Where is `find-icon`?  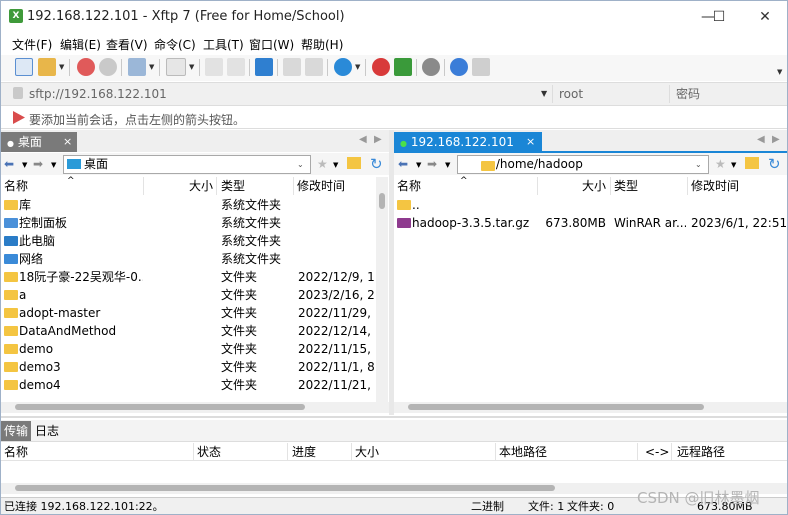
find-icon is located at coordinates (292, 67).